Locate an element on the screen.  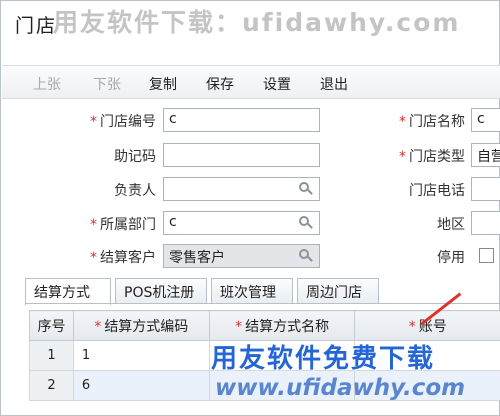
row-index-cell: 1 is located at coordinates (51, 355).